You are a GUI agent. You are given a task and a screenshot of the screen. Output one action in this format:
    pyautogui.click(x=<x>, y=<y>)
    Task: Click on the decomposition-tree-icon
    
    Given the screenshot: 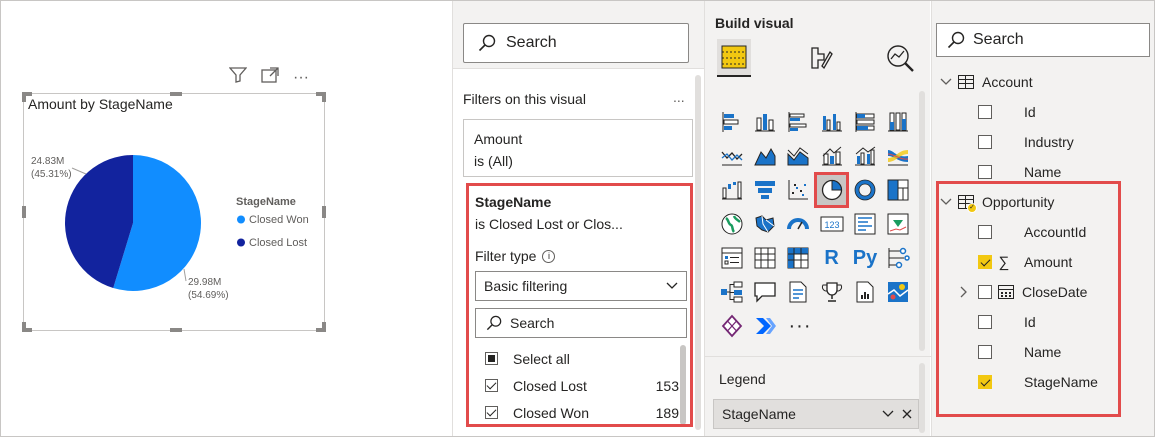 What is the action you would take?
    pyautogui.click(x=731, y=292)
    